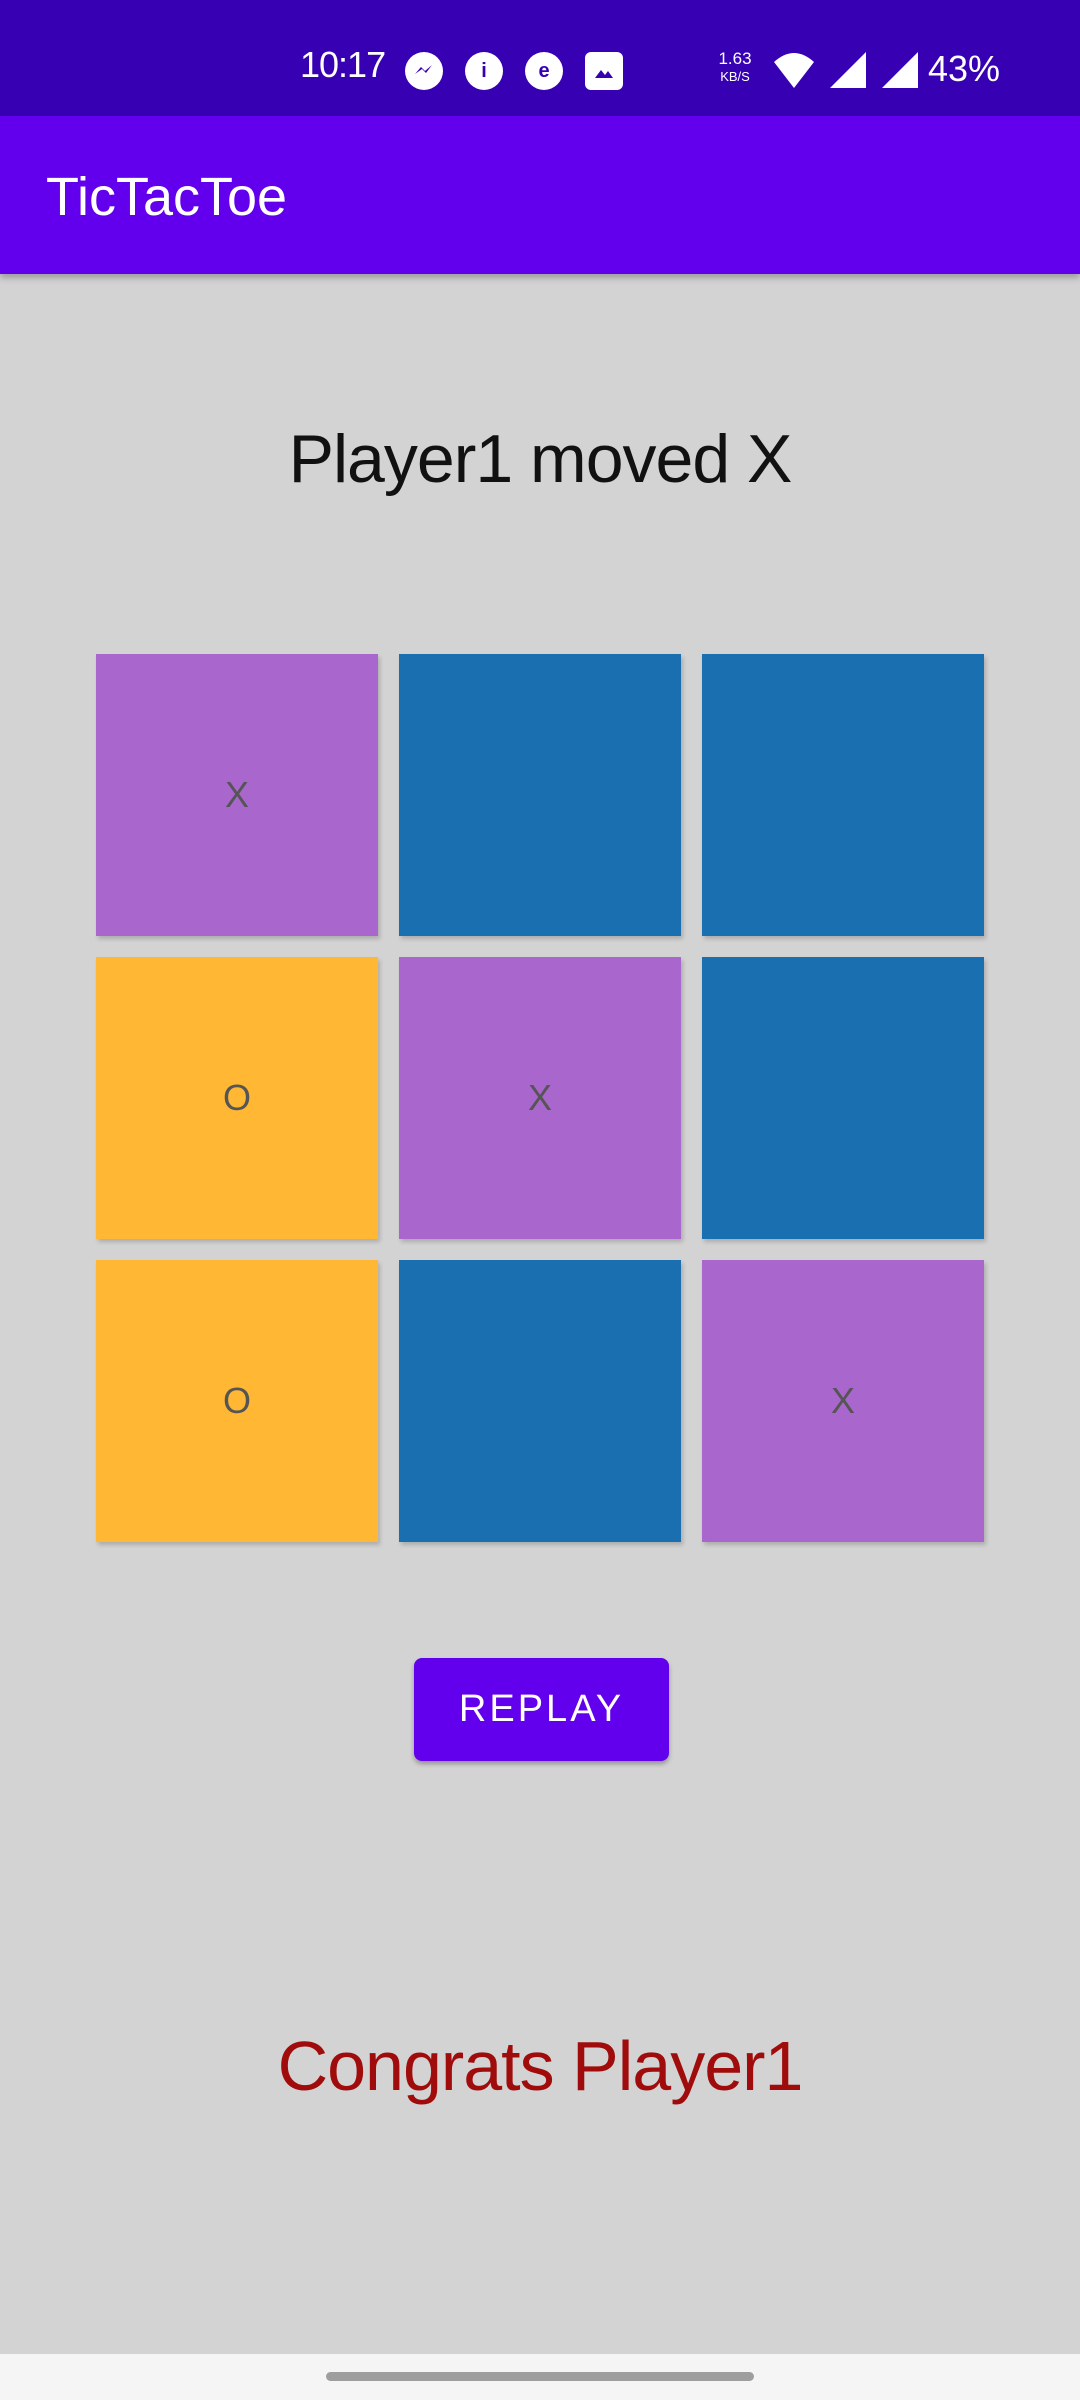 The image size is (1080, 2400). I want to click on wifi-icon, so click(794, 70).